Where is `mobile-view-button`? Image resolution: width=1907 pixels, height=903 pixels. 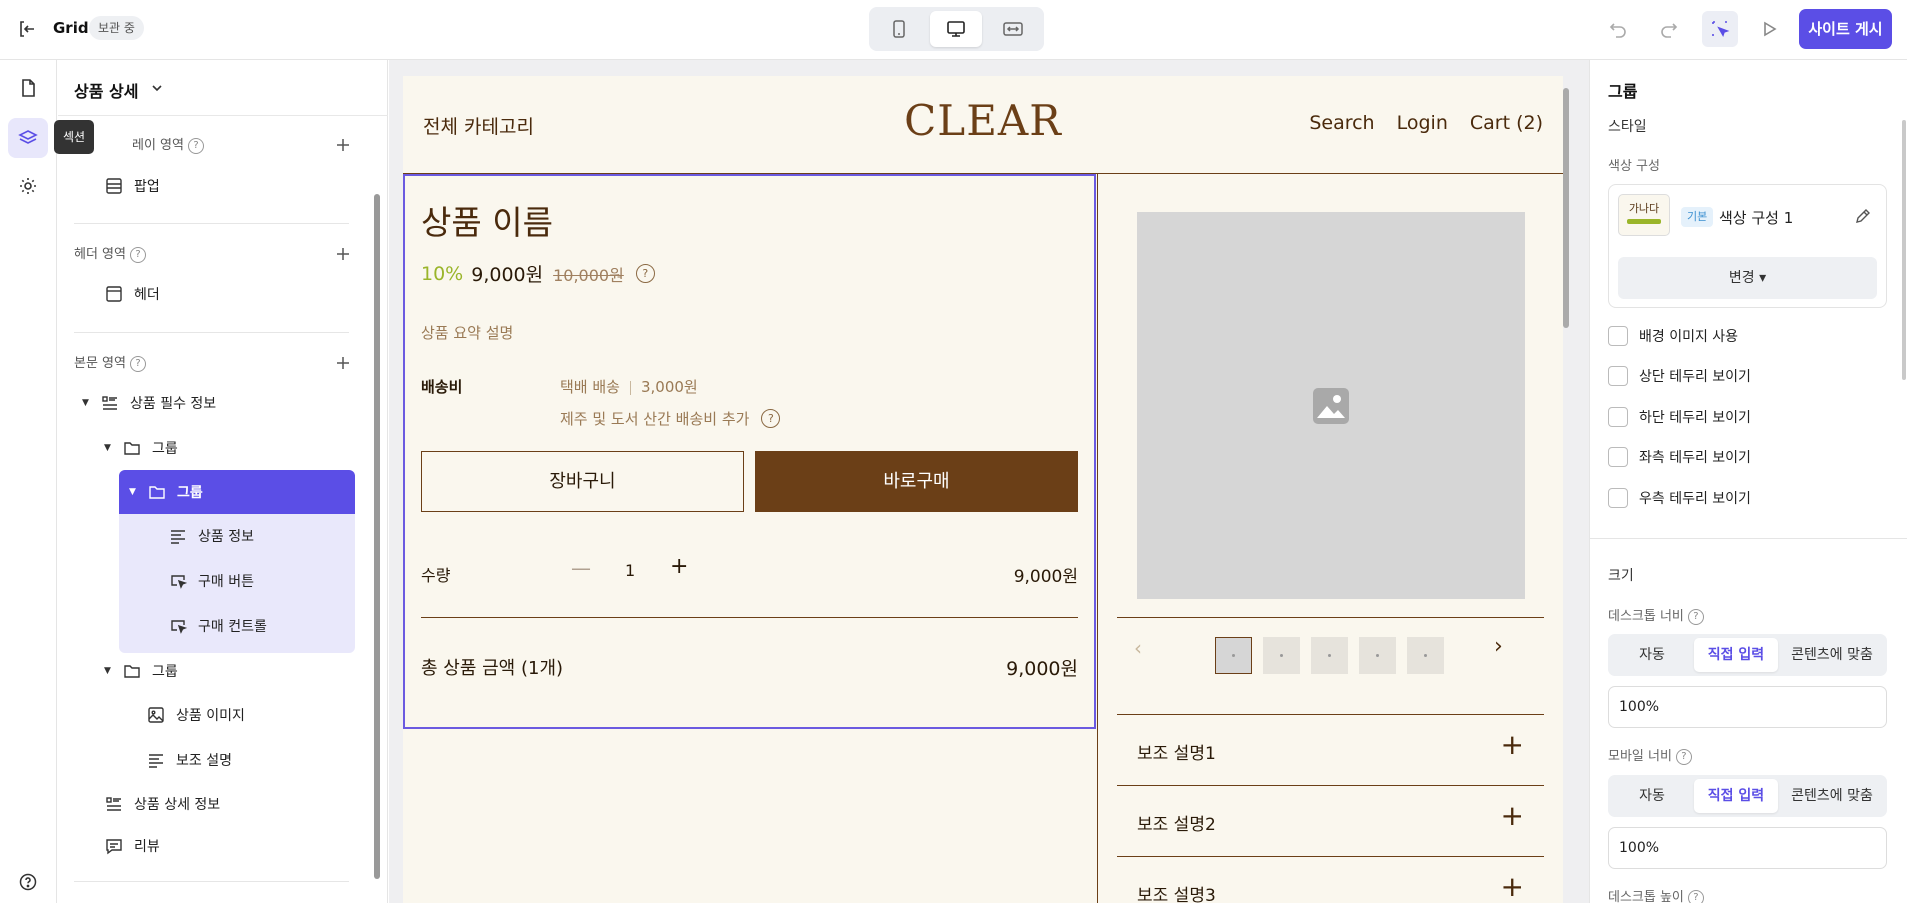
mobile-view-button is located at coordinates (899, 29).